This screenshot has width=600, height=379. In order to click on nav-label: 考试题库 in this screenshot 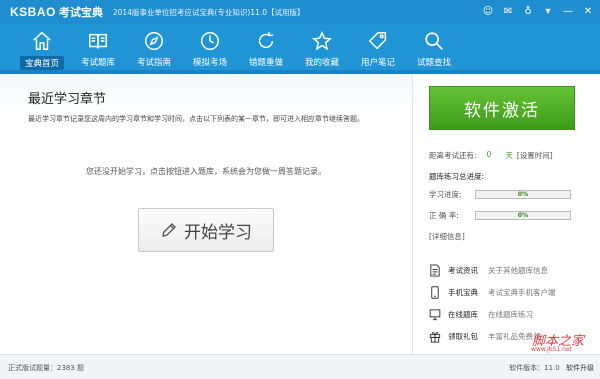, I will do `click(97, 63)`.